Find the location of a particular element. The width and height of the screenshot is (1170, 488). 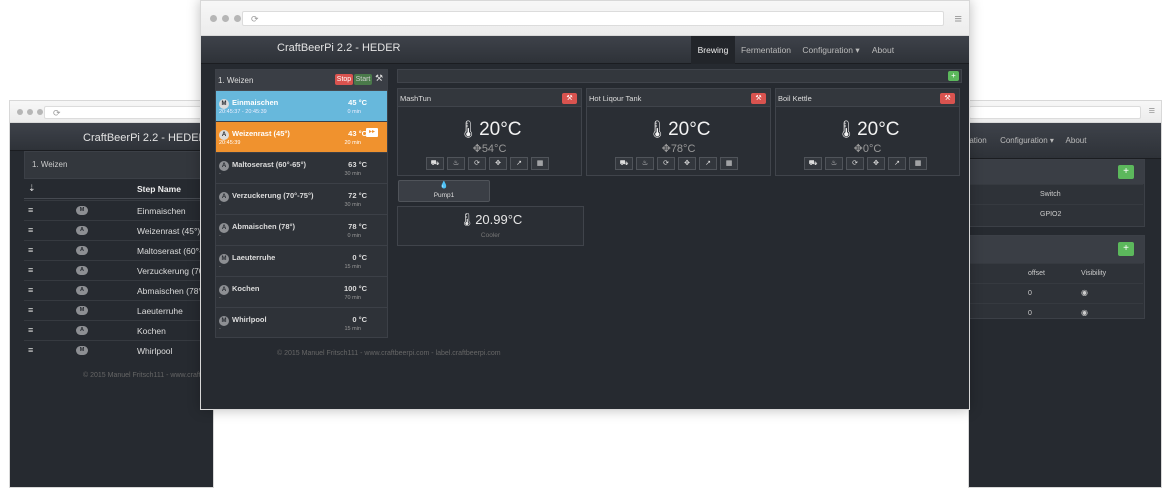

nav-fermentation: Fermentation is located at coordinates (766, 50).